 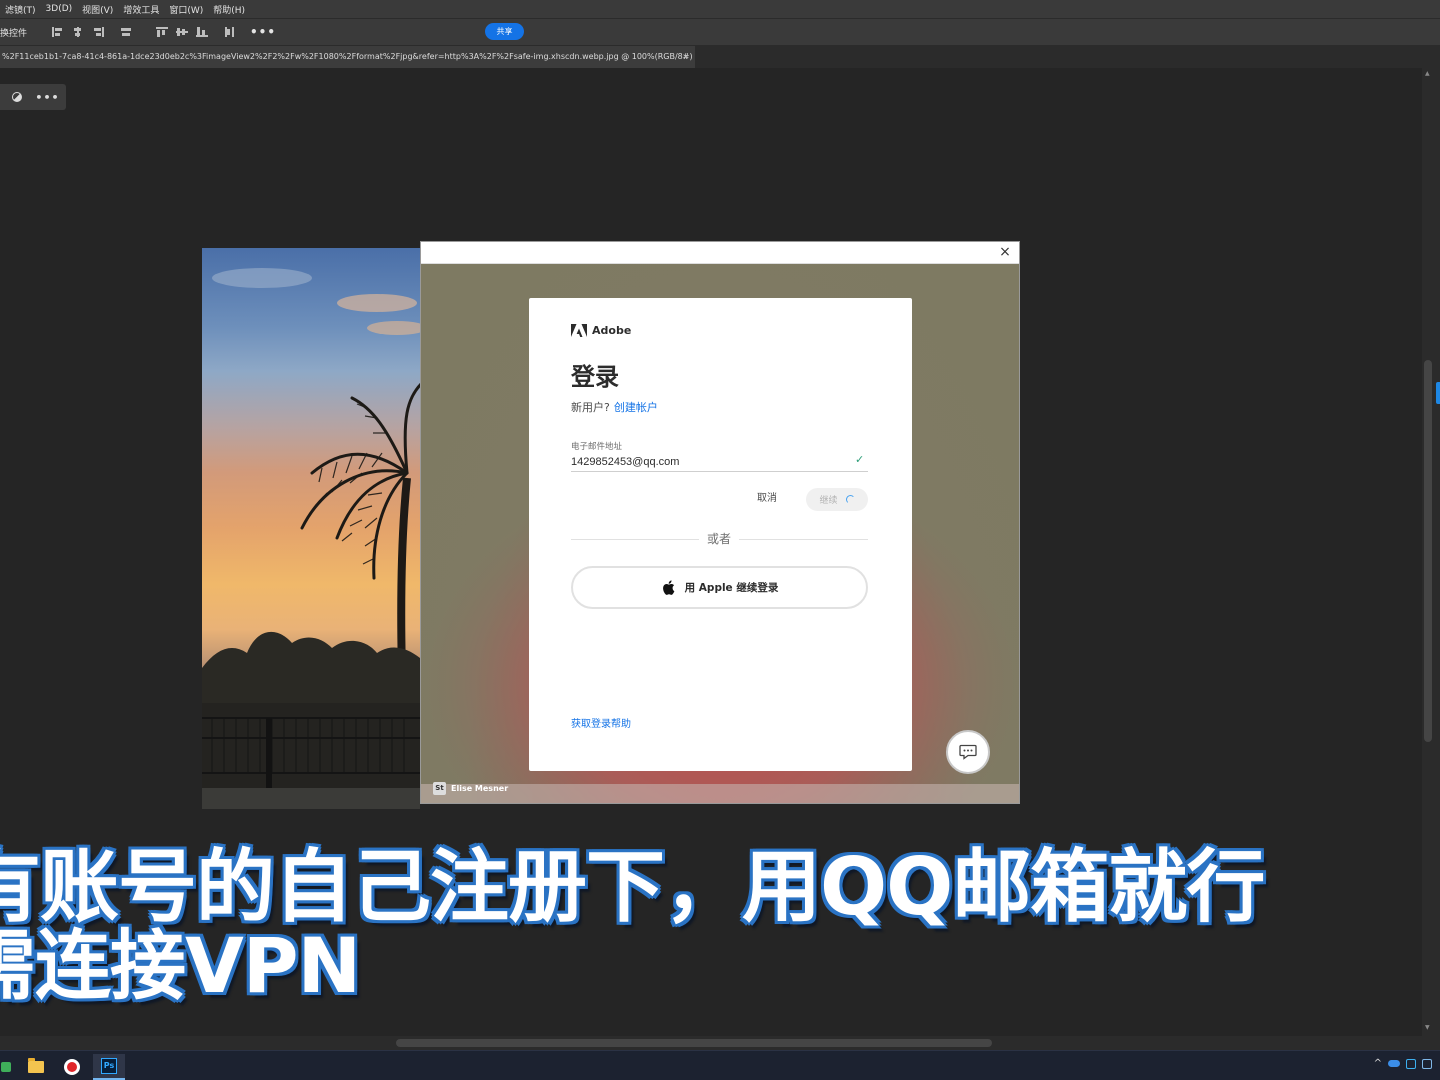 I want to click on chat-button, so click(x=968, y=752).